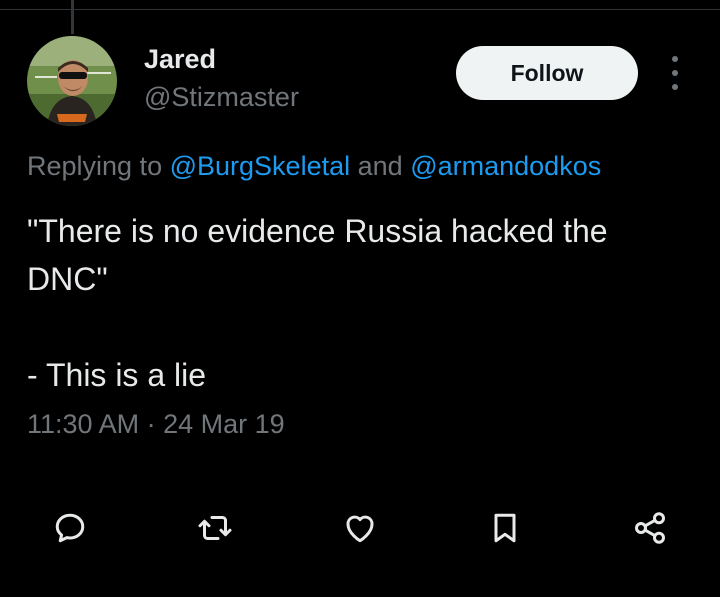 The height and width of the screenshot is (597, 720). What do you see at coordinates (362, 327) in the screenshot?
I see `tweet-text-line` at bounding box center [362, 327].